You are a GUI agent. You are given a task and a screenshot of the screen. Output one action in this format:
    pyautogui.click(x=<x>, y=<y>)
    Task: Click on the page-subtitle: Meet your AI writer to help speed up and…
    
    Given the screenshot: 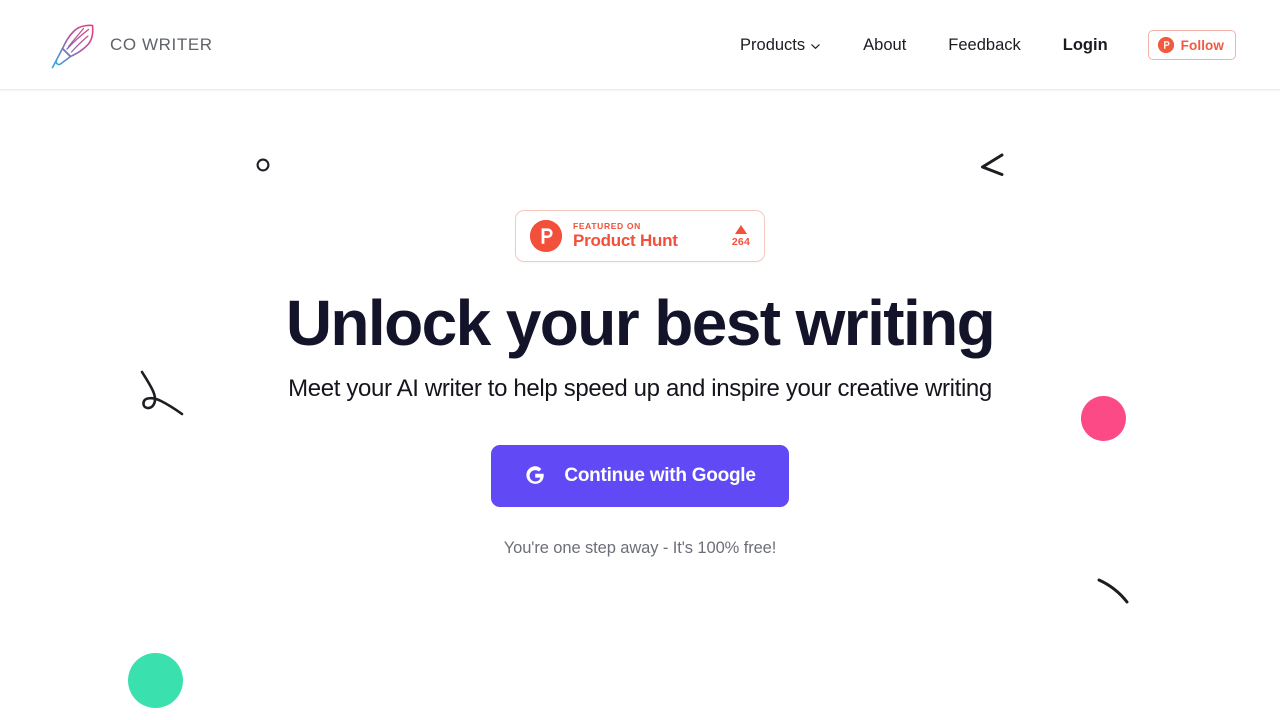 What is the action you would take?
    pyautogui.click(x=640, y=388)
    